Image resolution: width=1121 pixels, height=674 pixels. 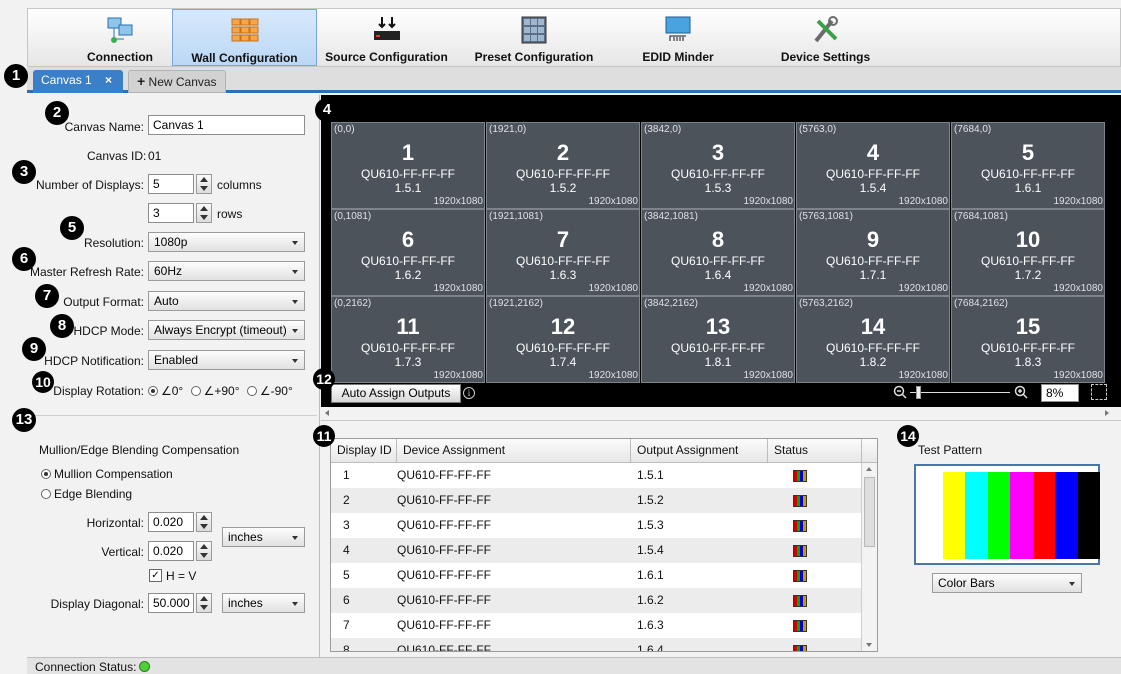 What do you see at coordinates (204, 522) in the screenshot?
I see `horizontal-stepper` at bounding box center [204, 522].